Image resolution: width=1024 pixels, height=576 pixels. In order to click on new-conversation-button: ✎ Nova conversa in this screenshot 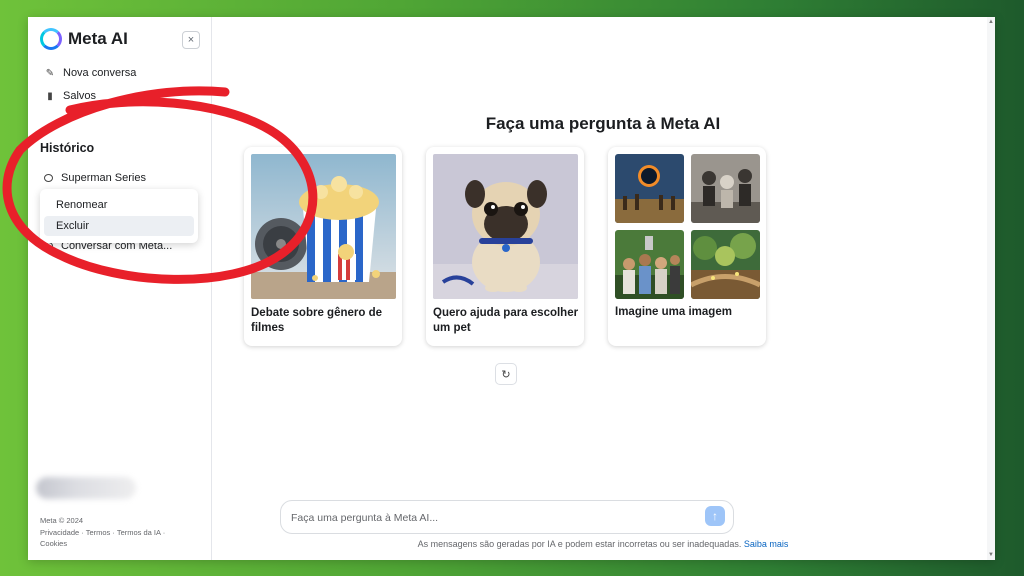, I will do `click(90, 73)`.